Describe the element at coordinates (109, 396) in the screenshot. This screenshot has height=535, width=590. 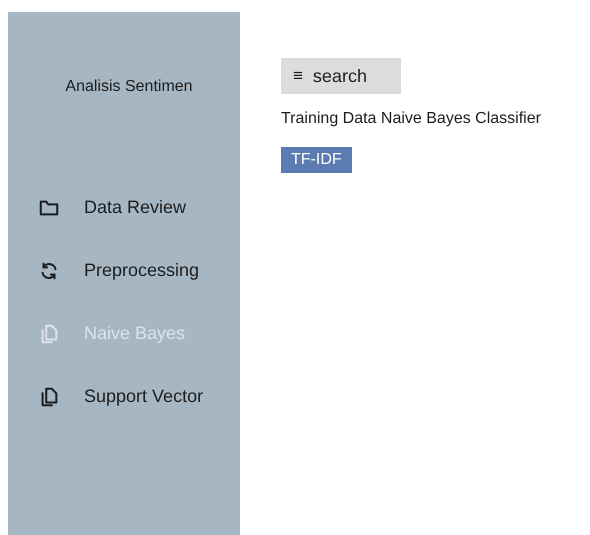
I see `sidebar-item: Support Vector` at that location.